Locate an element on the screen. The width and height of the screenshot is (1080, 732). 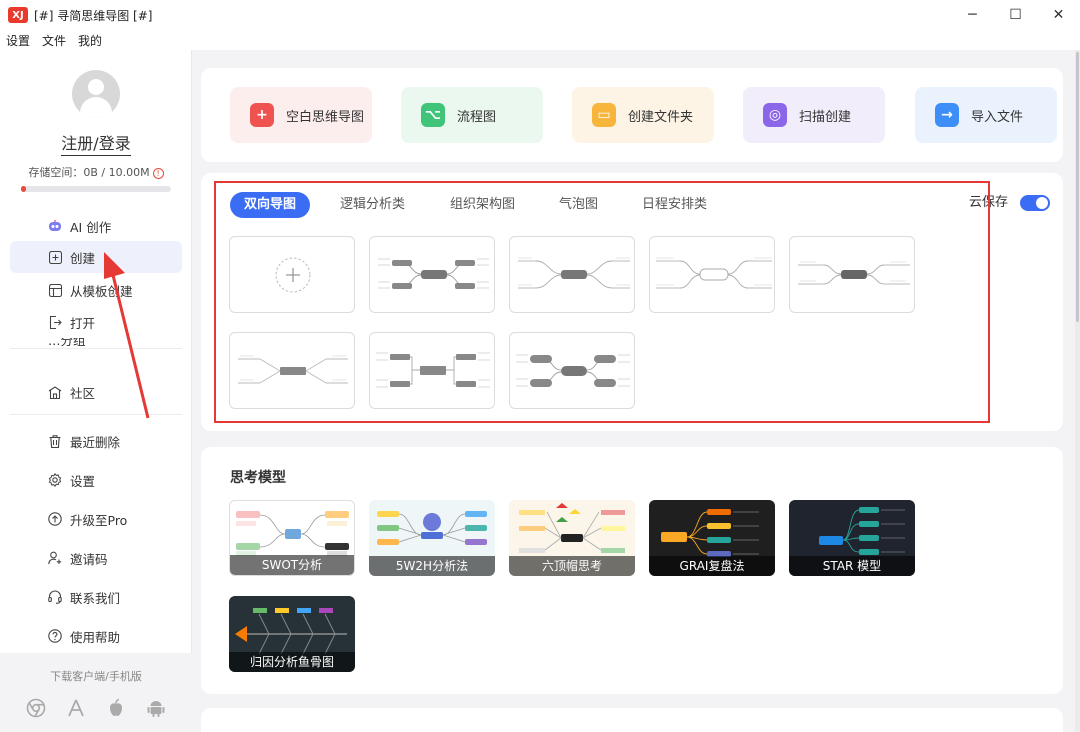
platform-list is located at coordinates (96, 708).